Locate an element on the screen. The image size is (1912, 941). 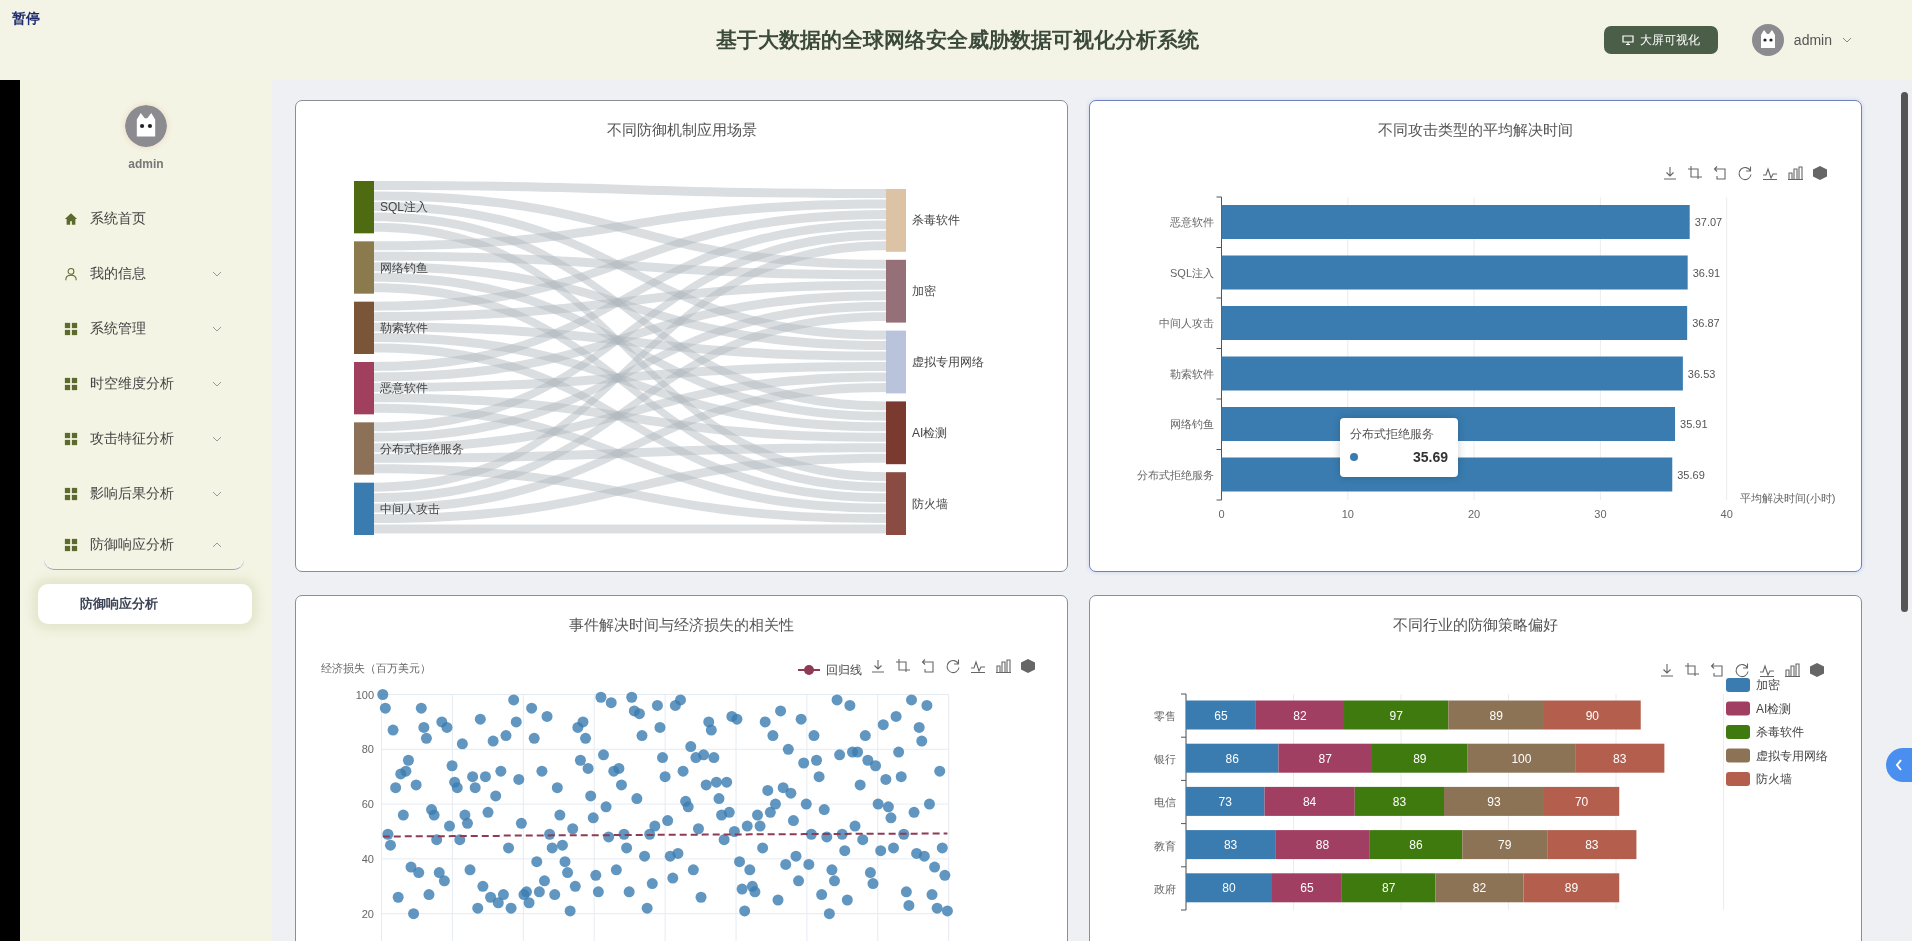
menu-item: 防御响应分析 is located at coordinates (144, 545).